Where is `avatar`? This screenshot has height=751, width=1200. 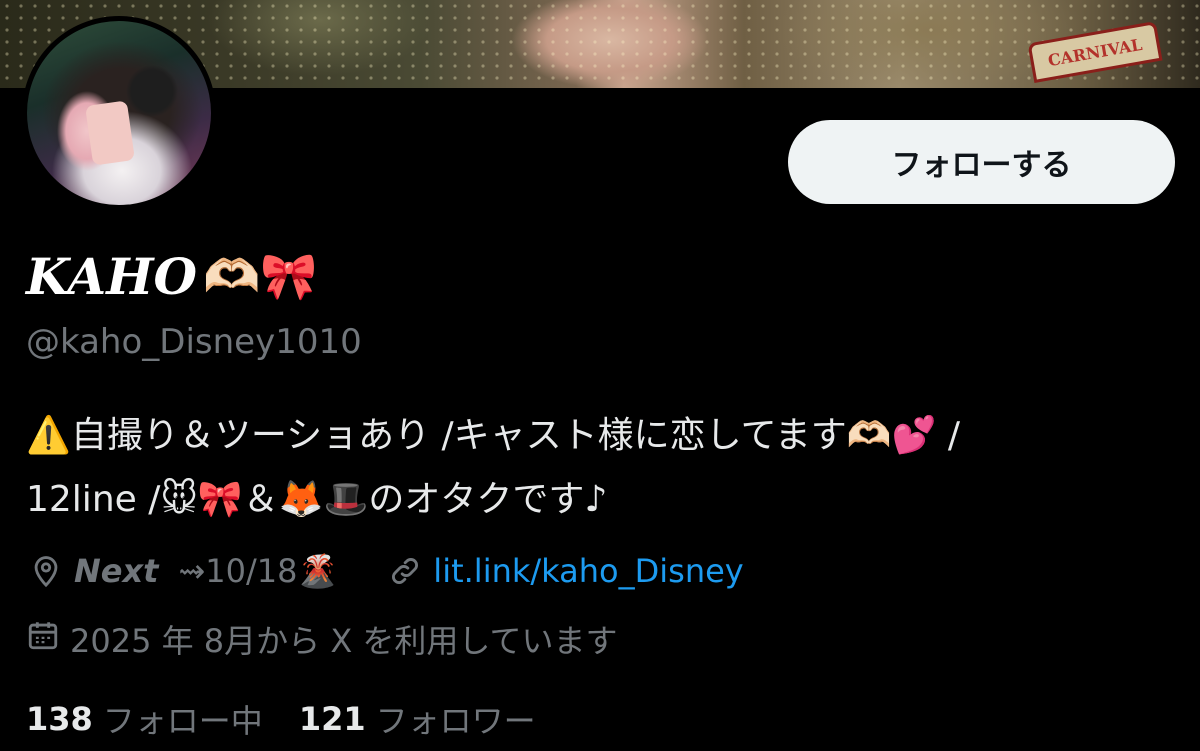
avatar is located at coordinates (119, 113).